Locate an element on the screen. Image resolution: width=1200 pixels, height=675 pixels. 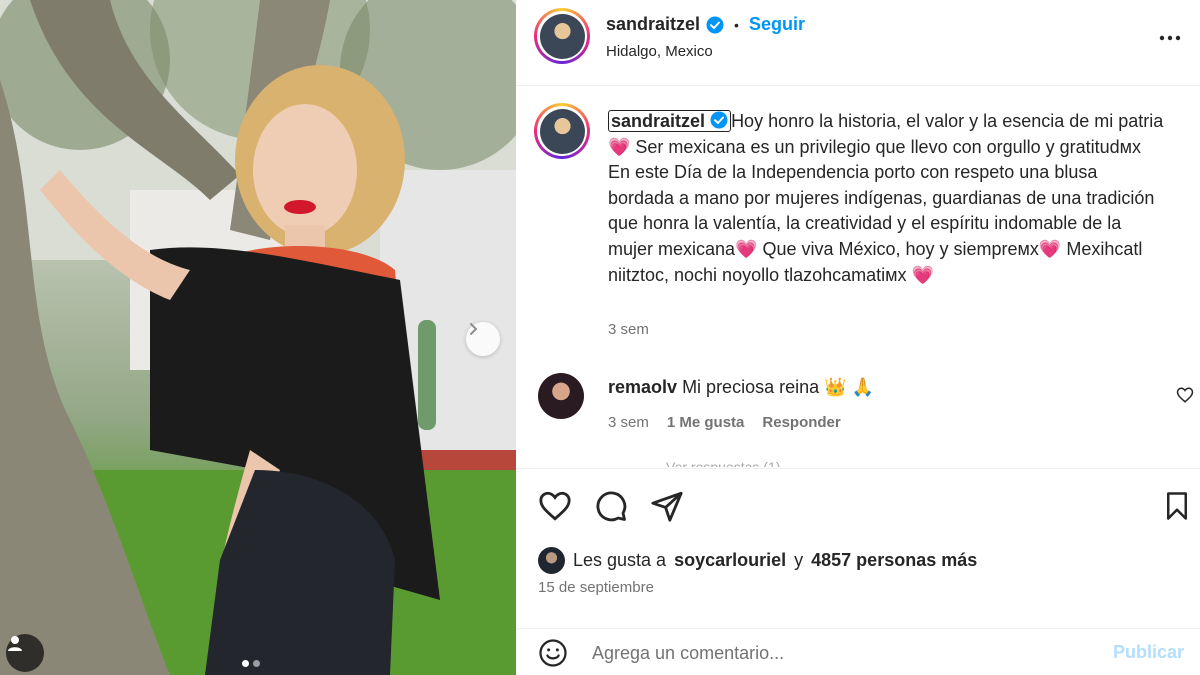
comment-input is located at coordinates (832, 653).